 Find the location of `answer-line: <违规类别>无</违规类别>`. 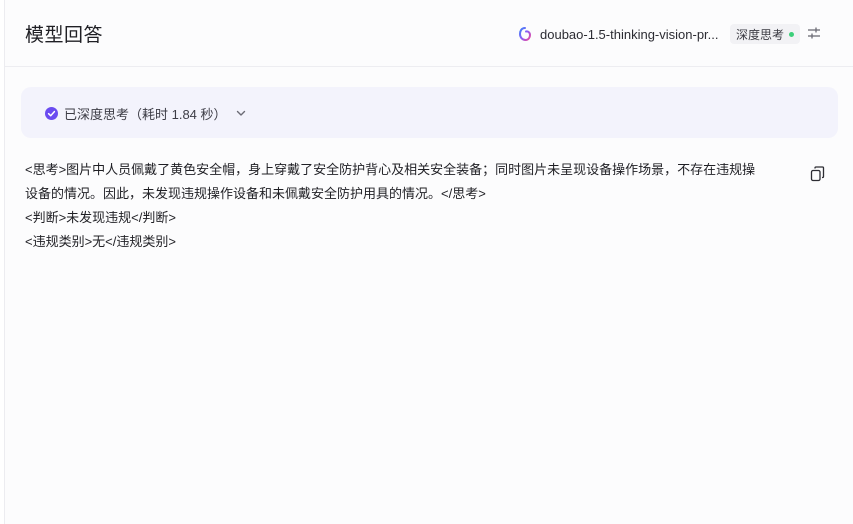

answer-line: <违规类别>无</违规类别> is located at coordinates (100, 241).